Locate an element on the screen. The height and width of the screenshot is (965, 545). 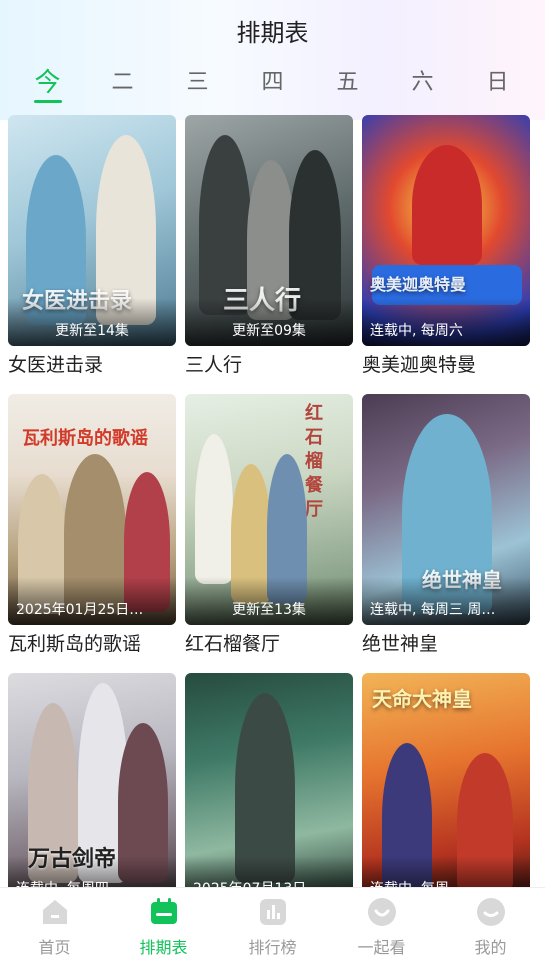
nav-profile: 我的 is located at coordinates (491, 926).